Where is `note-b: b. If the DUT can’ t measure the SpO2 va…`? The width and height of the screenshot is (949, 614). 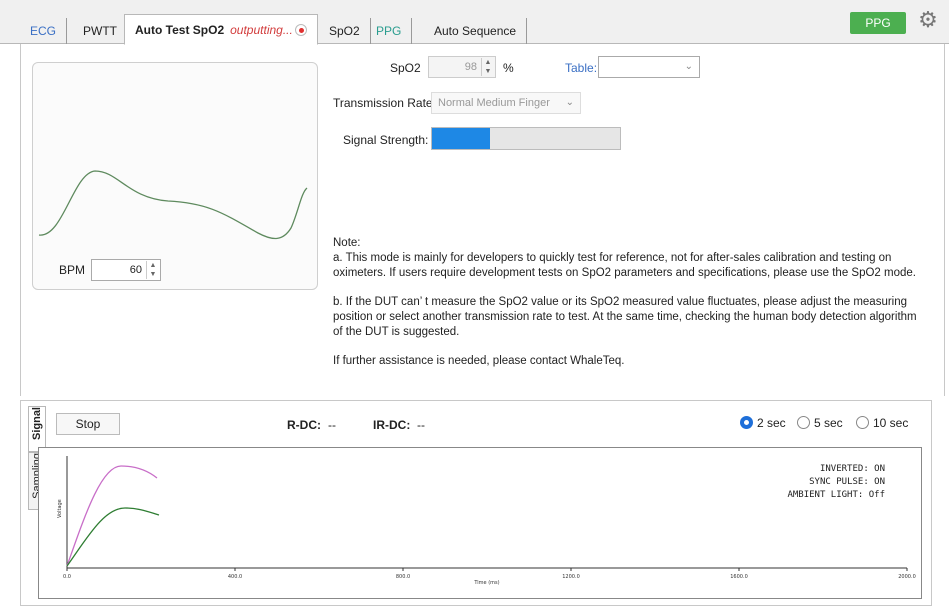 note-b: b. If the DUT can’ t measure the SpO2 va… is located at coordinates (625, 317).